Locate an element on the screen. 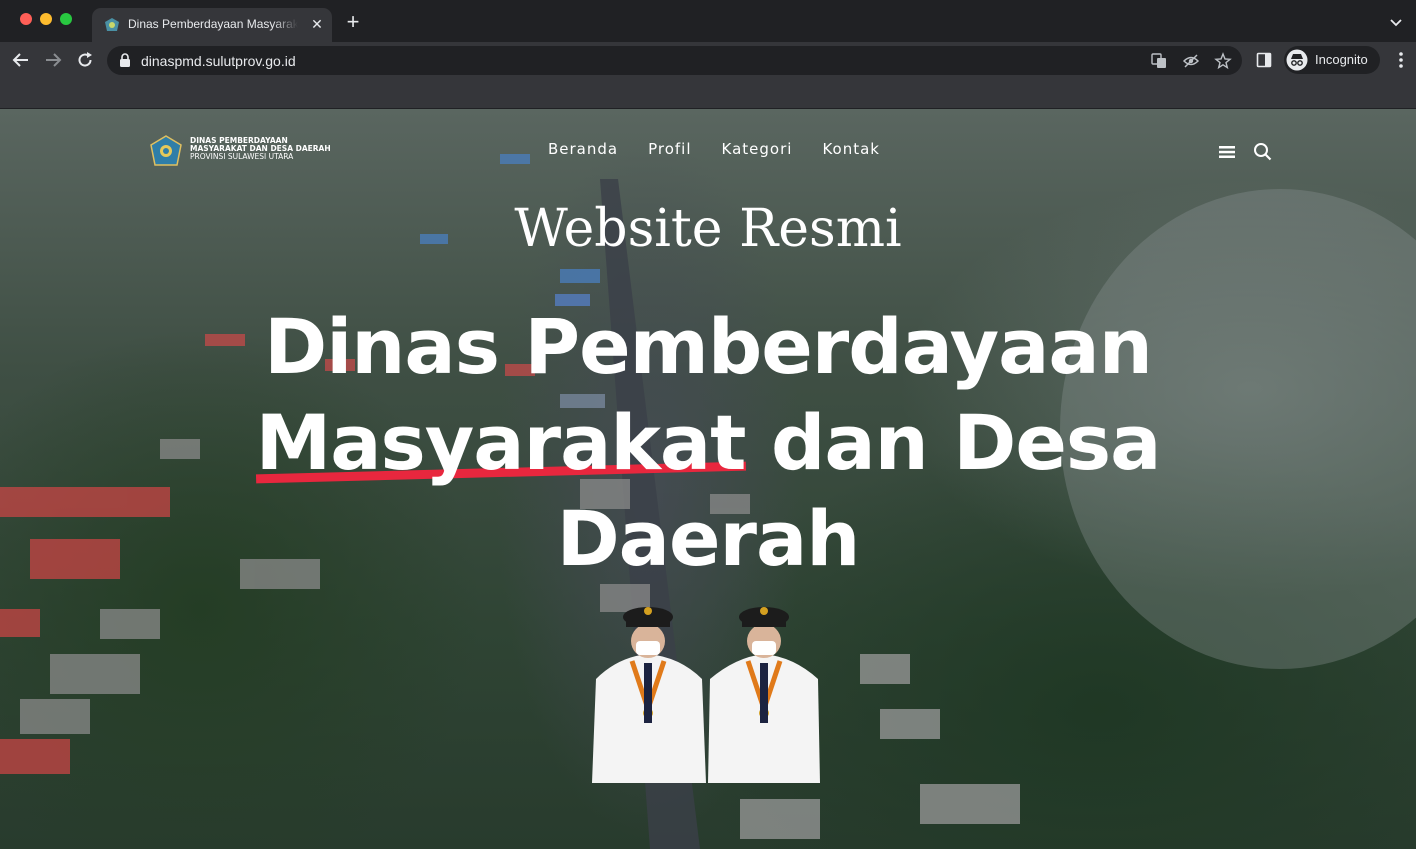 This screenshot has height=849, width=1416. nav-profil: Profil is located at coordinates (669, 149).